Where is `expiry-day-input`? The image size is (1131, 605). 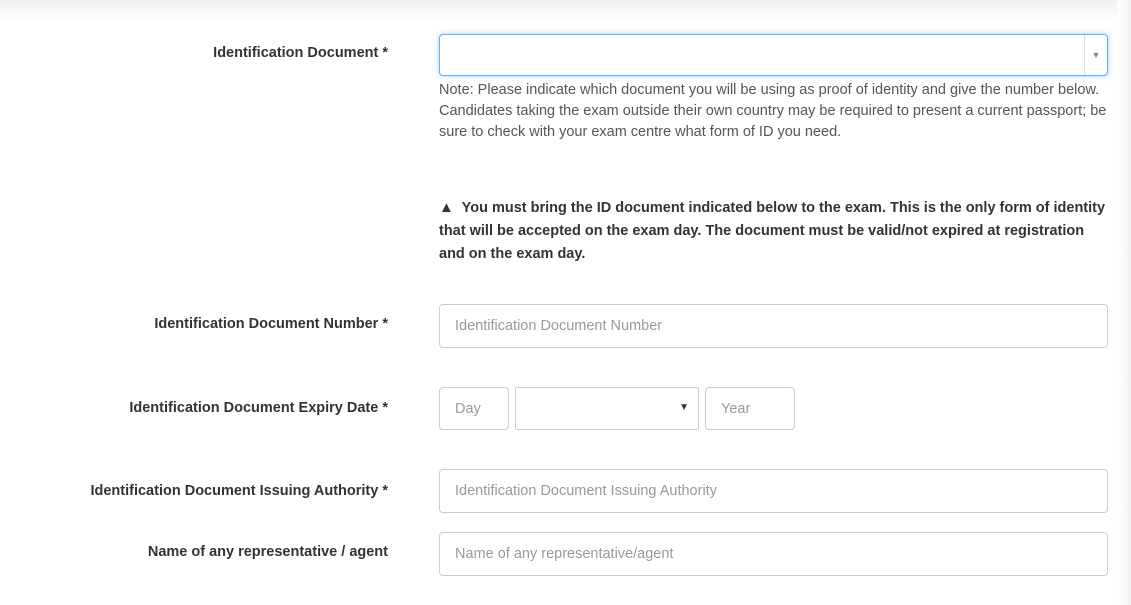
expiry-day-input is located at coordinates (474, 408).